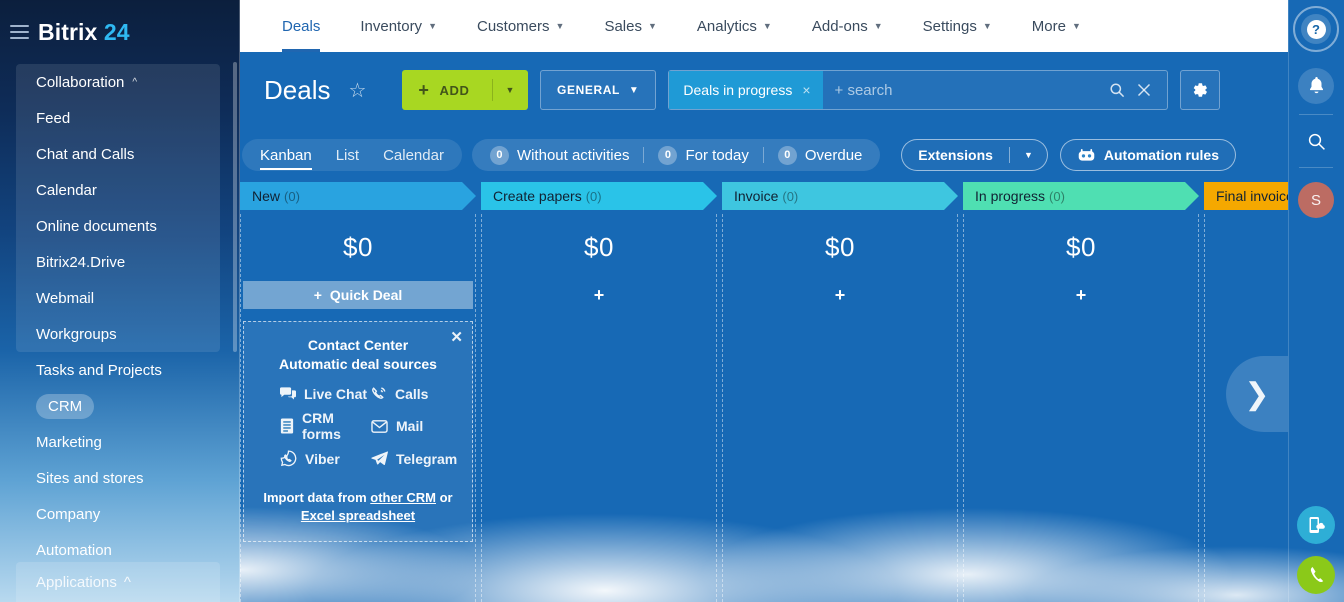  What do you see at coordinates (120, 442) in the screenshot?
I see `sidebar-item-marketing: Marketing` at bounding box center [120, 442].